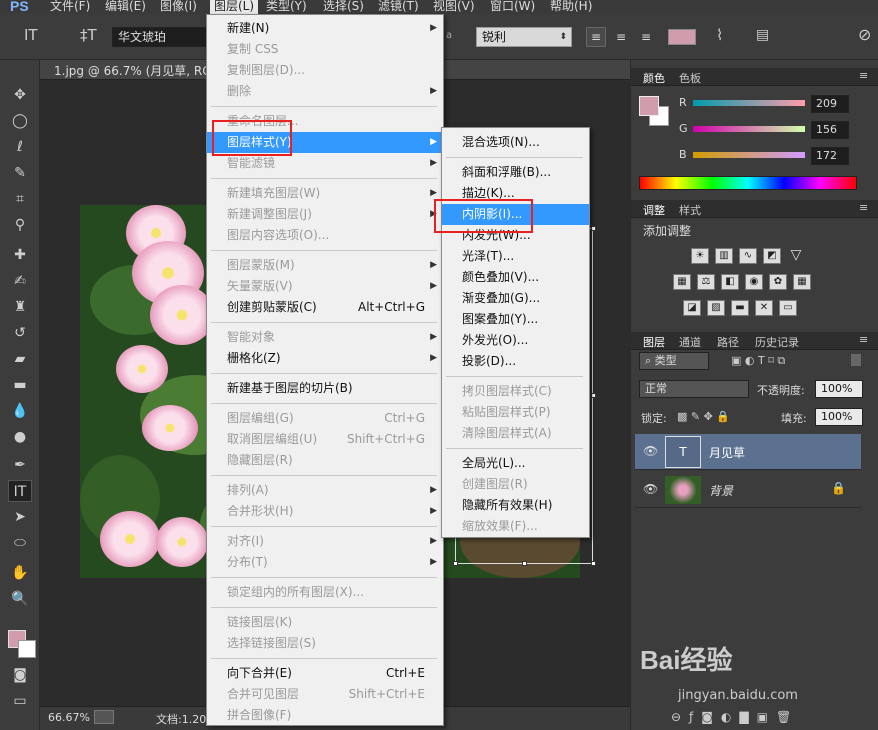 This screenshot has width=878, height=730. What do you see at coordinates (20, 147) in the screenshot?
I see `lasso-tool-icon: ℓ` at bounding box center [20, 147].